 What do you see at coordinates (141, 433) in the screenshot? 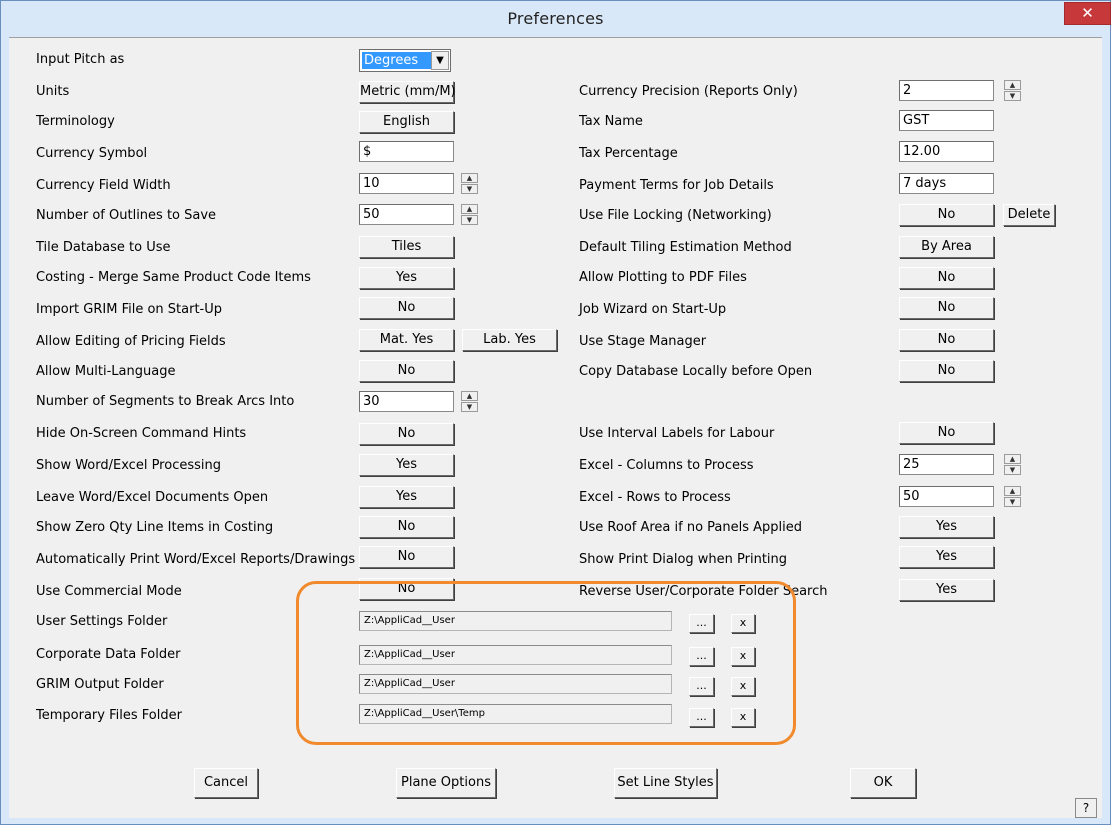
I see `command-hints-label: Hide On-Screen Command Hints` at bounding box center [141, 433].